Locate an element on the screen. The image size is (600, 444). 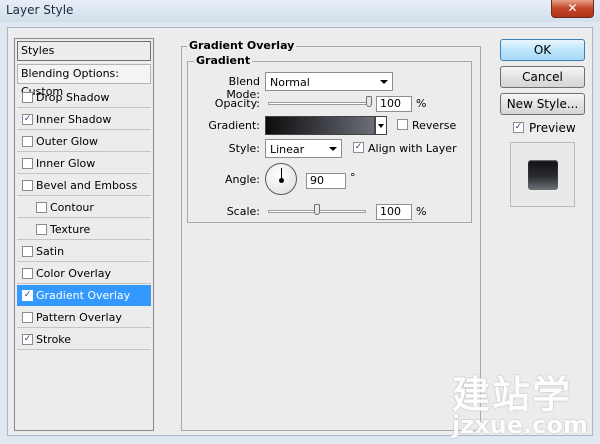
angle-center-dot is located at coordinates (281, 180).